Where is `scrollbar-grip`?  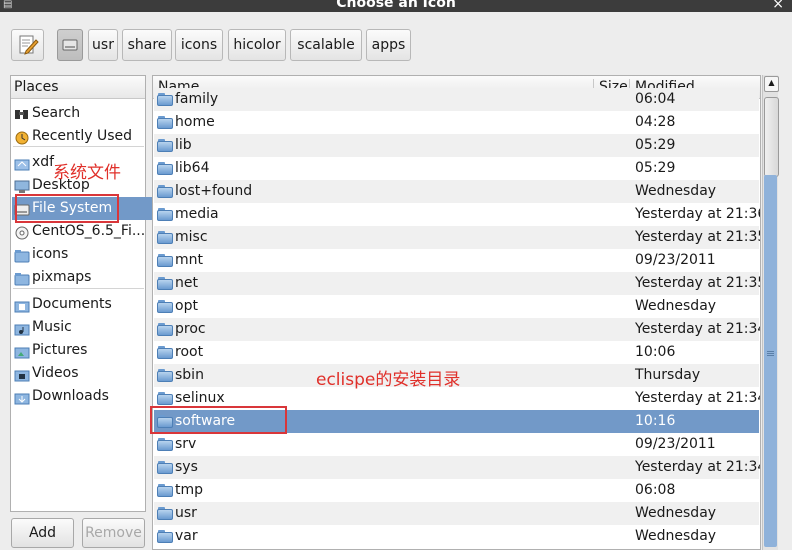
scrollbar-grip is located at coordinates (770, 351).